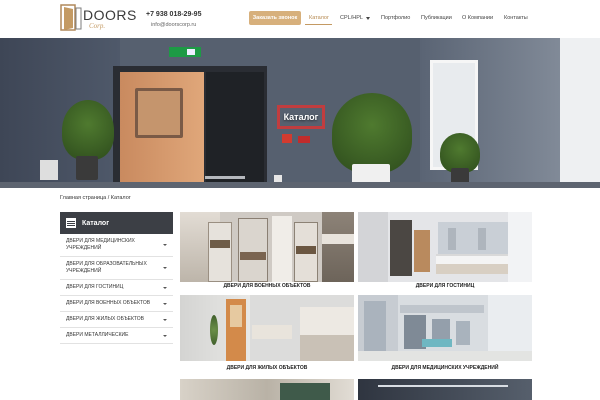  I want to click on catalog-card-hotels: Двери для гостиниц, so click(445, 252).